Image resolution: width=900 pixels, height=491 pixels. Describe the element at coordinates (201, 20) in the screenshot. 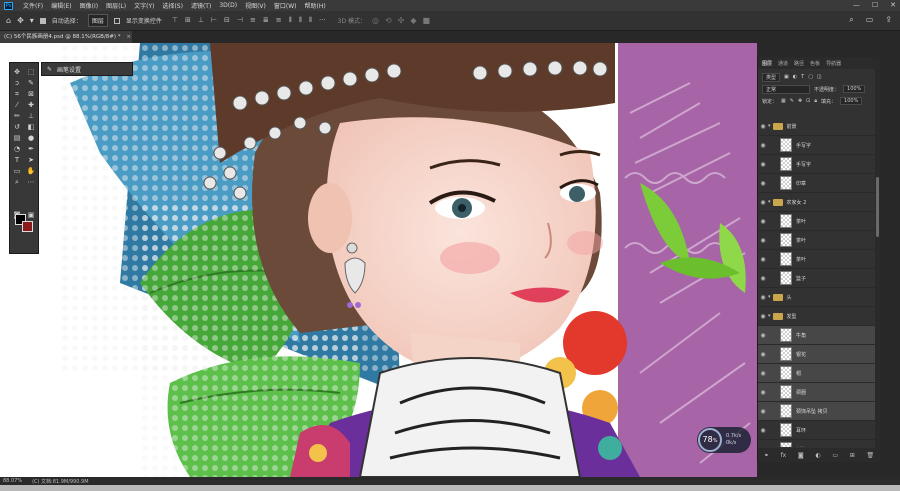

I see `align-bottom-icon: ⊥` at that location.